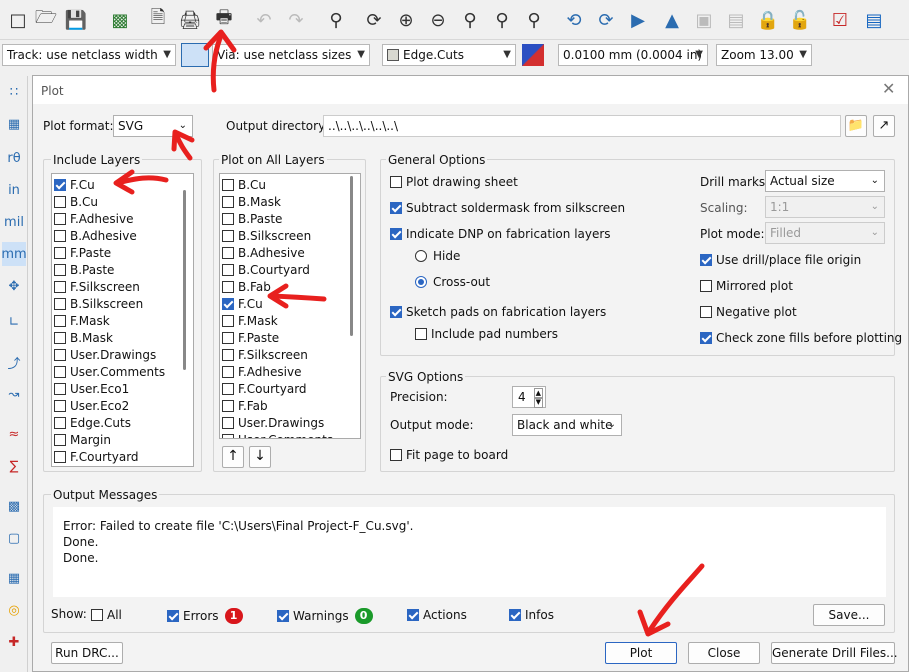 Image resolution: width=909 pixels, height=672 pixels. I want to click on drill-marks-select: Actual size ⌄, so click(825, 181).